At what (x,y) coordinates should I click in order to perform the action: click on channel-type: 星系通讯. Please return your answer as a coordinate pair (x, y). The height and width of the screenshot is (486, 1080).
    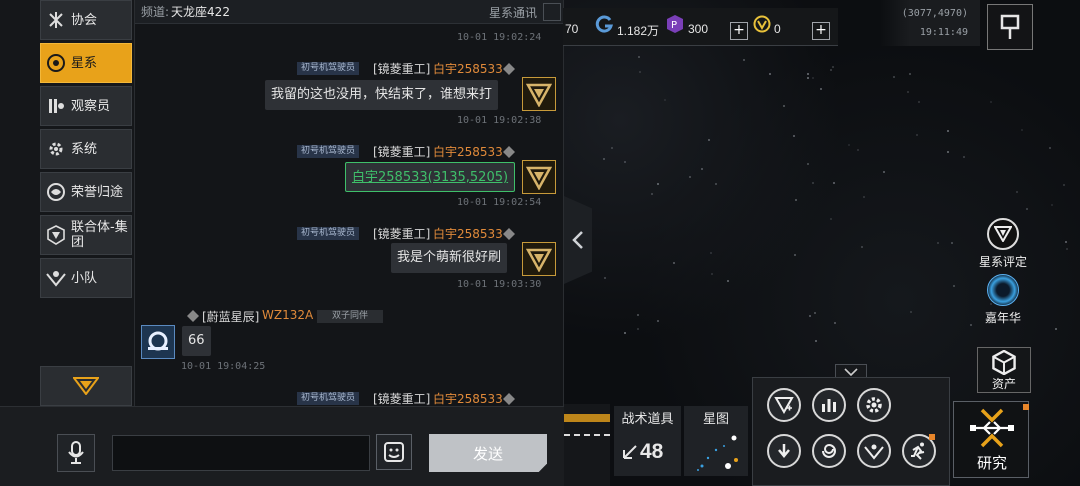
    Looking at the image, I should click on (513, 12).